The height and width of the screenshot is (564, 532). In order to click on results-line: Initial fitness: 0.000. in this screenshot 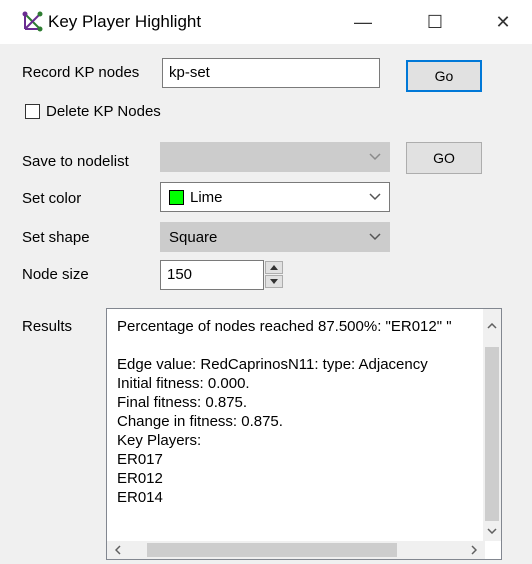, I will do `click(183, 383)`.